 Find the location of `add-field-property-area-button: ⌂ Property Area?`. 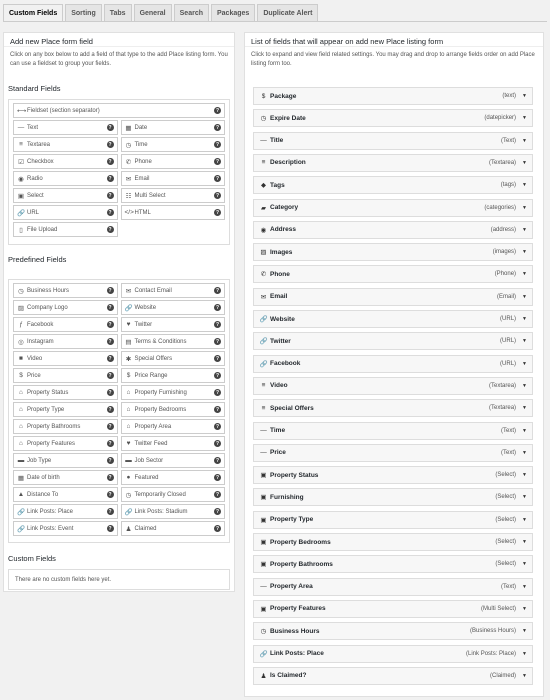

add-field-property-area-button: ⌂ Property Area? is located at coordinates (172, 426).